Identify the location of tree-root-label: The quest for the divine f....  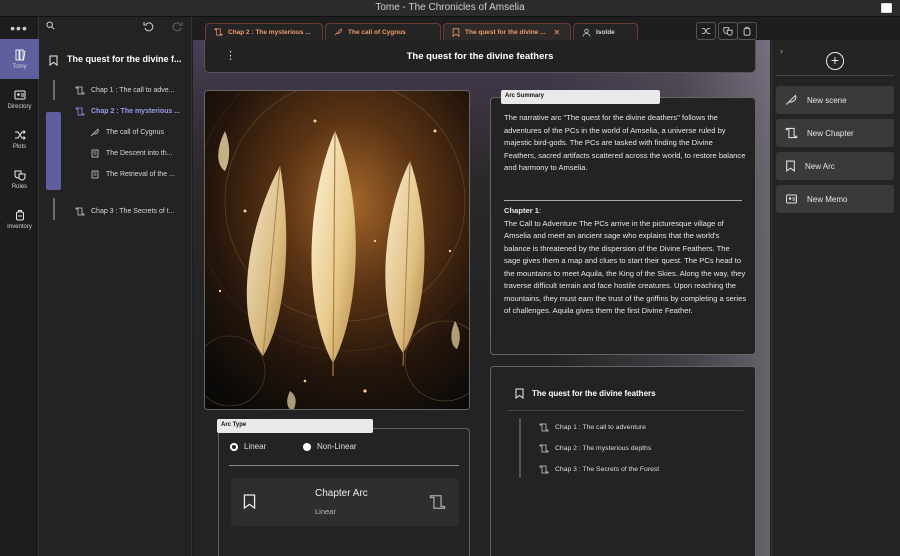
(124, 59).